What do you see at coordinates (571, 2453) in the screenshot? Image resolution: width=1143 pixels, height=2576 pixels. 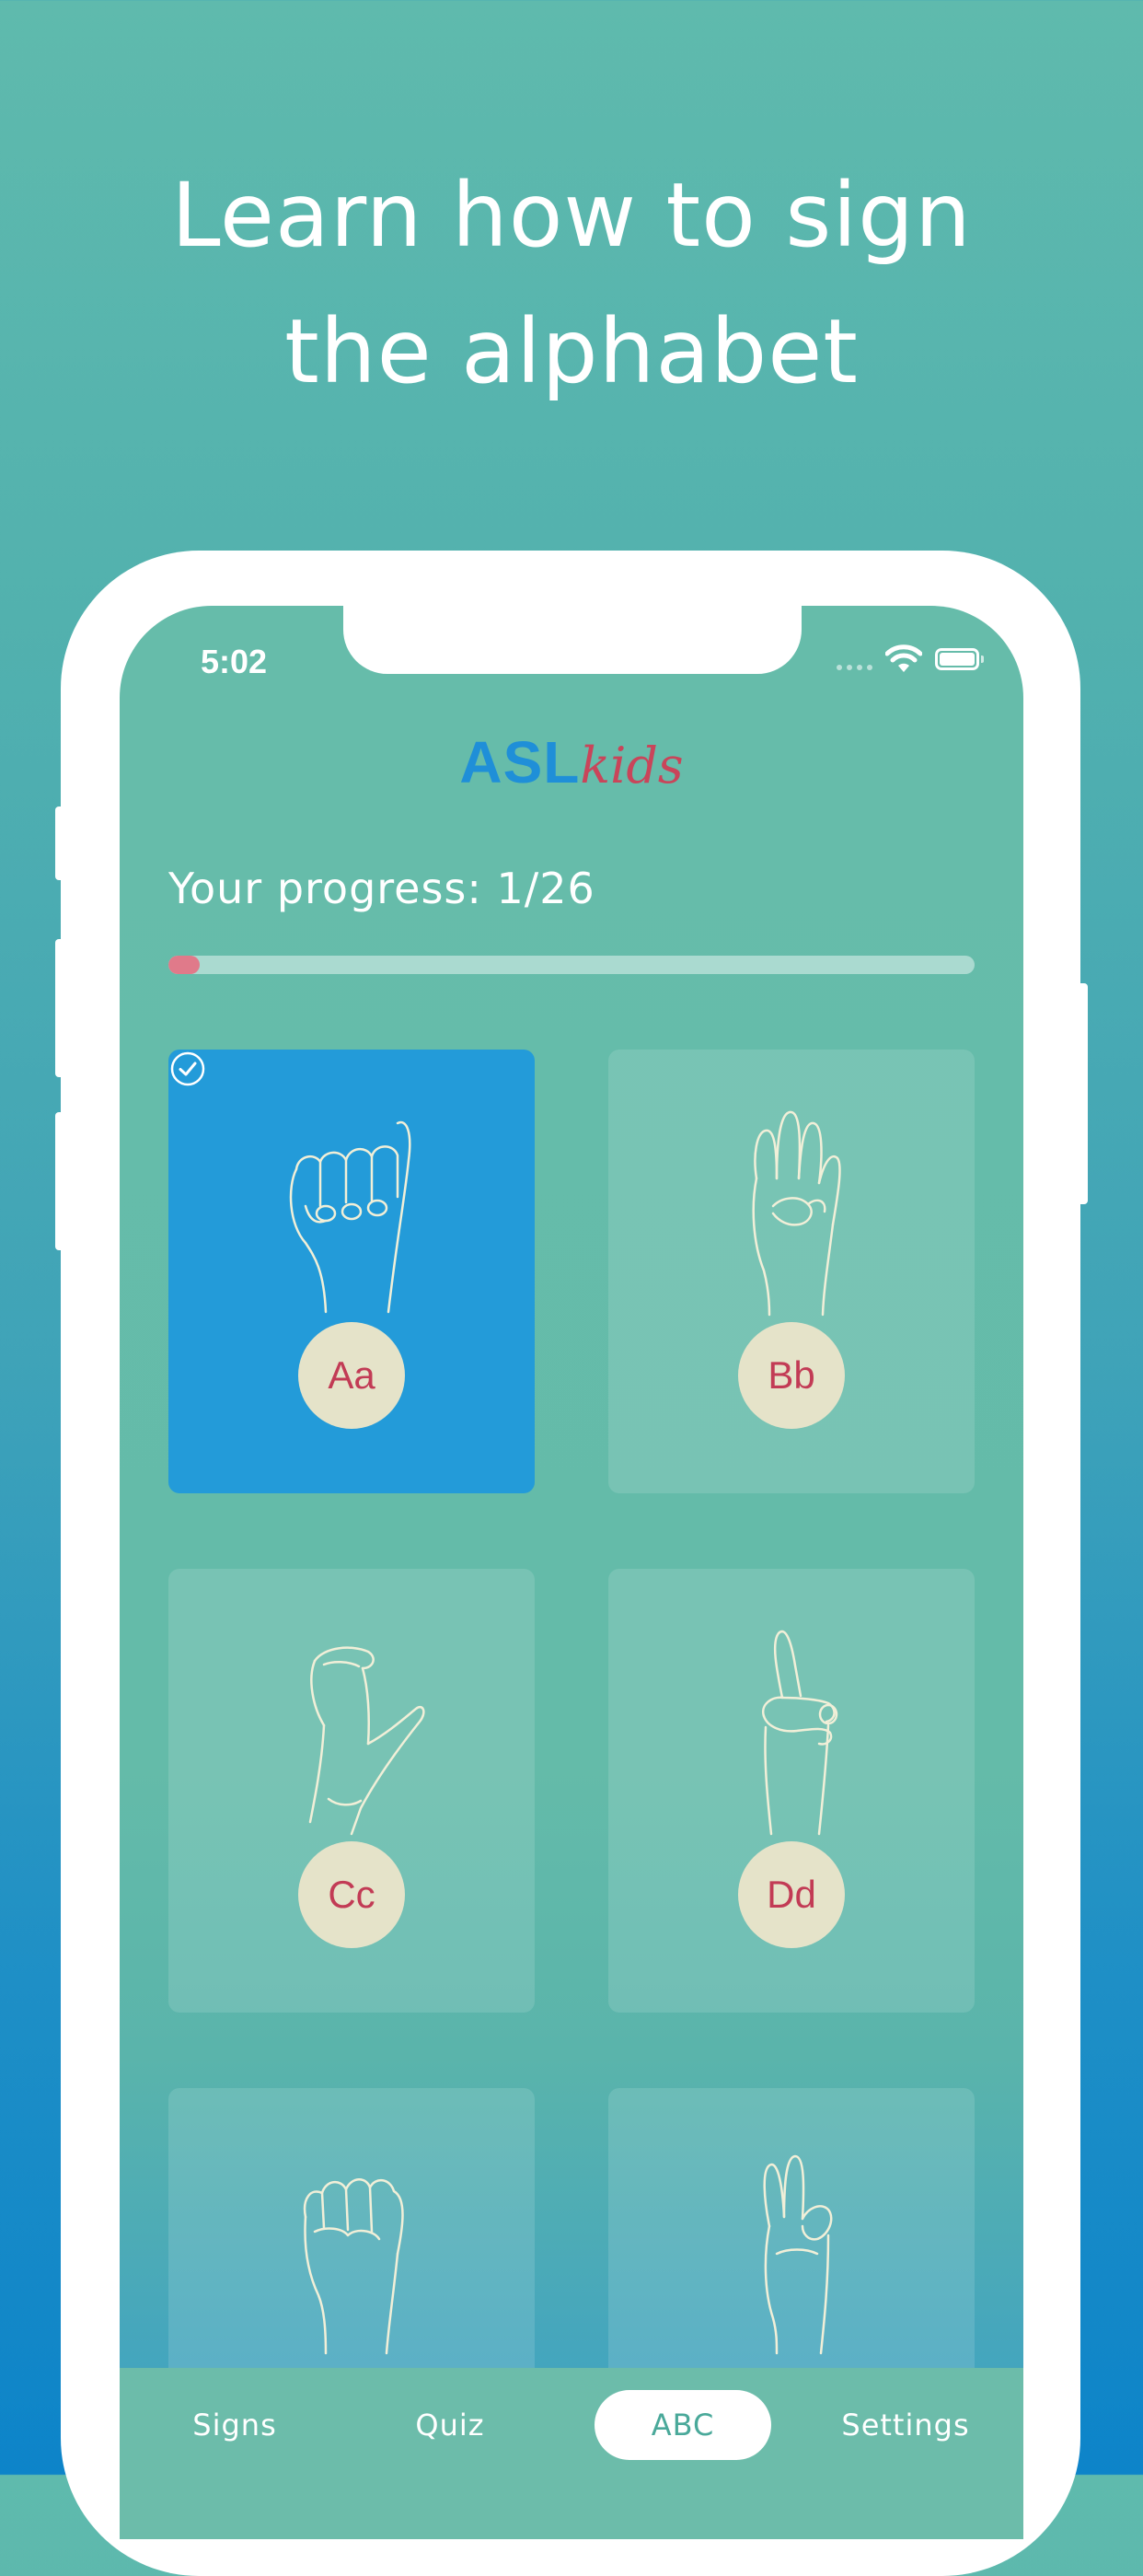 I see `tab-bar: Signs Quiz ABC Settings` at bounding box center [571, 2453].